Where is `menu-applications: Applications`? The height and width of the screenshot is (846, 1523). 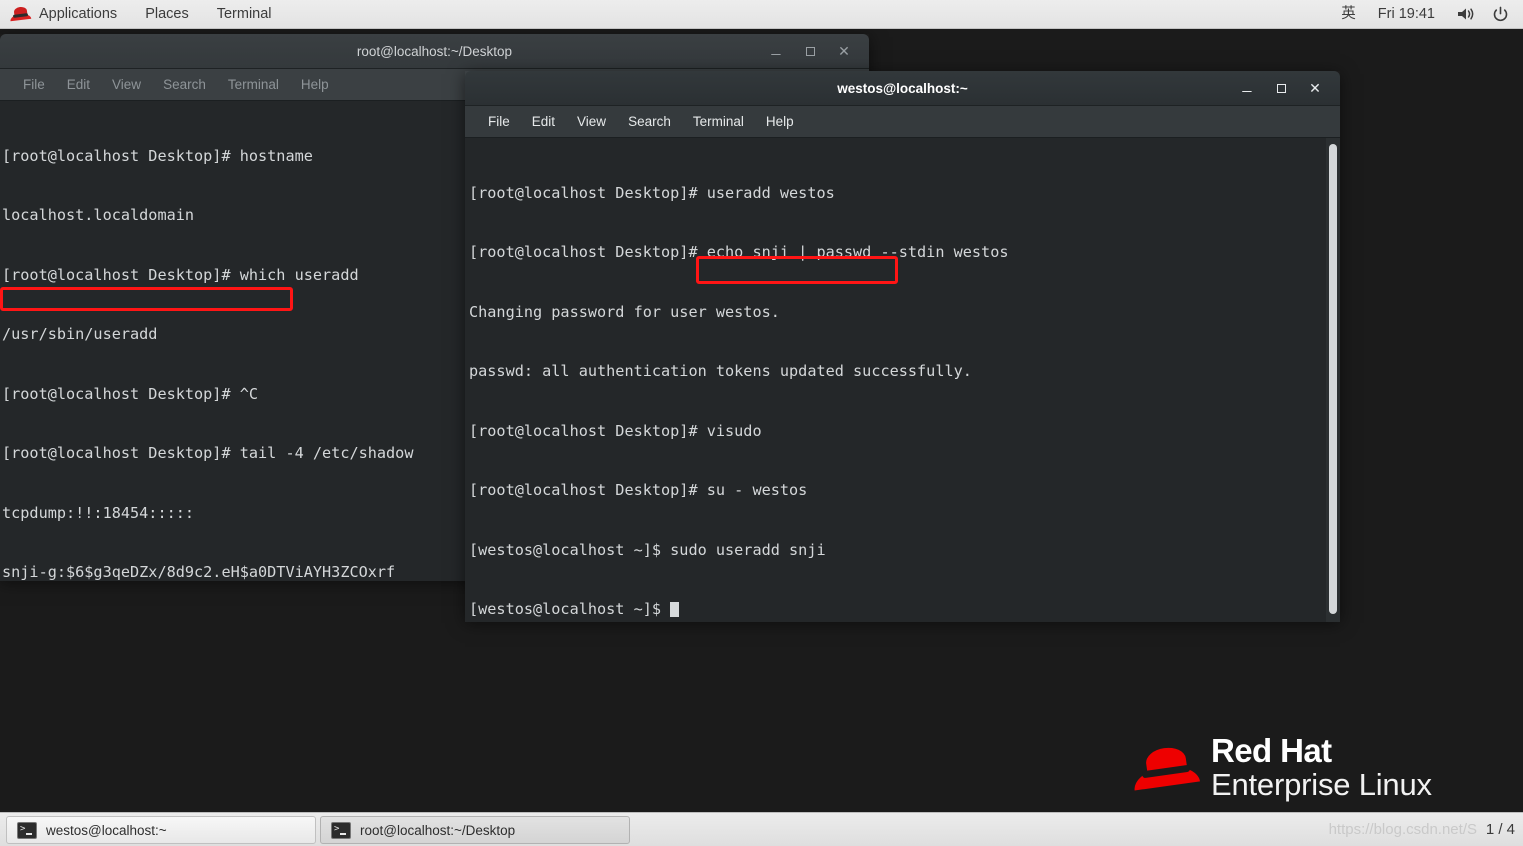
menu-applications: Applications is located at coordinates (65, 14).